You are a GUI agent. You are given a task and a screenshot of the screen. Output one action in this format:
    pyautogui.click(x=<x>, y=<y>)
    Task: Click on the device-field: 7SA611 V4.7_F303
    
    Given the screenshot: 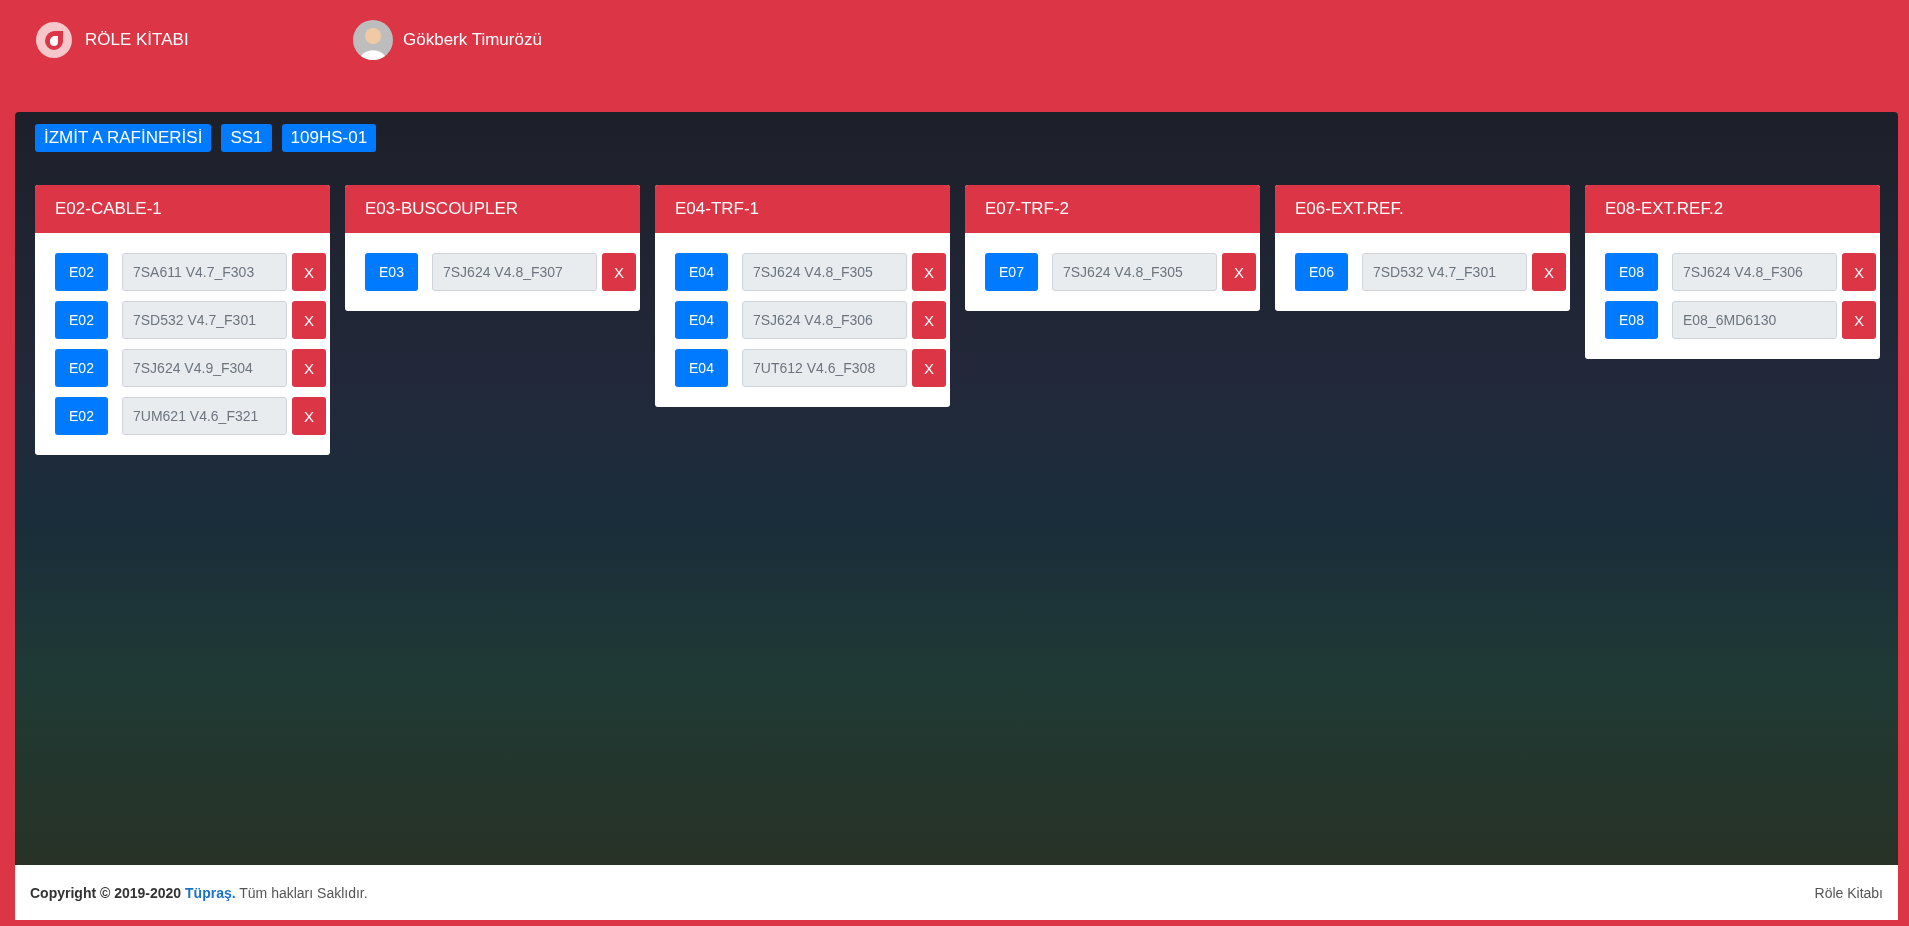 What is the action you would take?
    pyautogui.click(x=204, y=272)
    